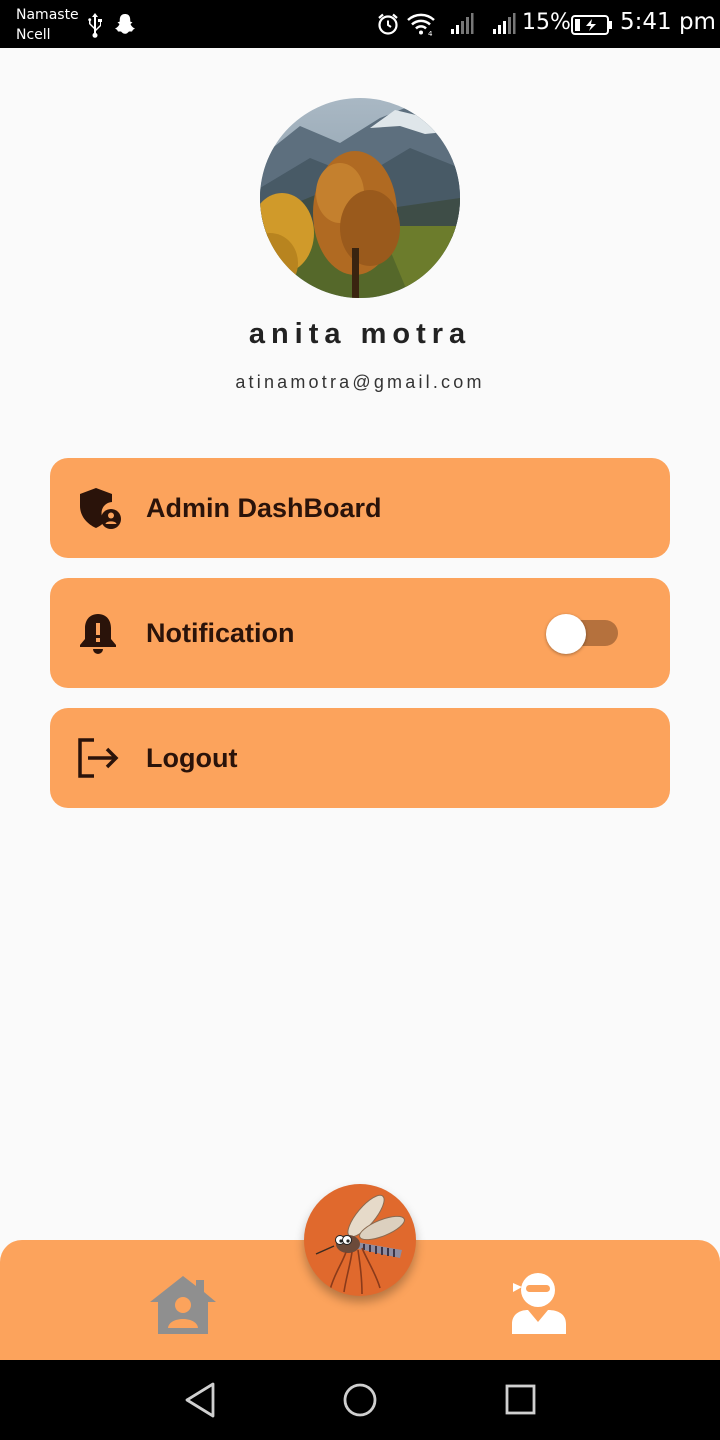 The width and height of the screenshot is (720, 1440). What do you see at coordinates (47, 15) in the screenshot?
I see `carrier-line-1: Namaste` at bounding box center [47, 15].